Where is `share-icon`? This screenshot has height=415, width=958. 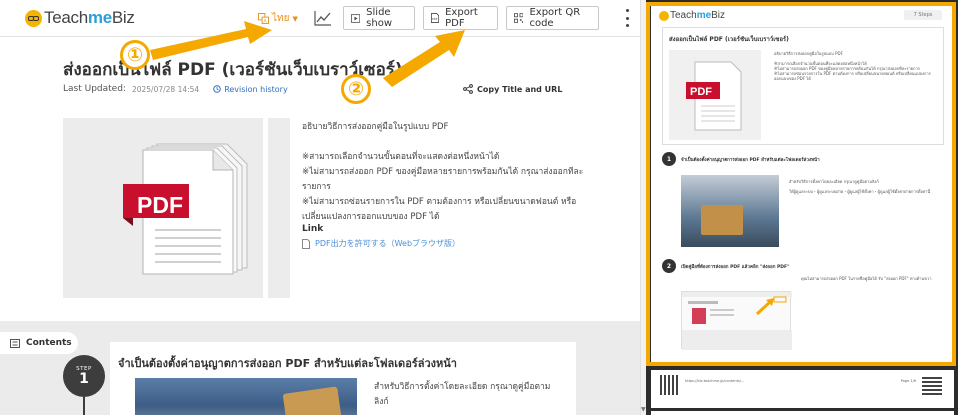 share-icon is located at coordinates (468, 89).